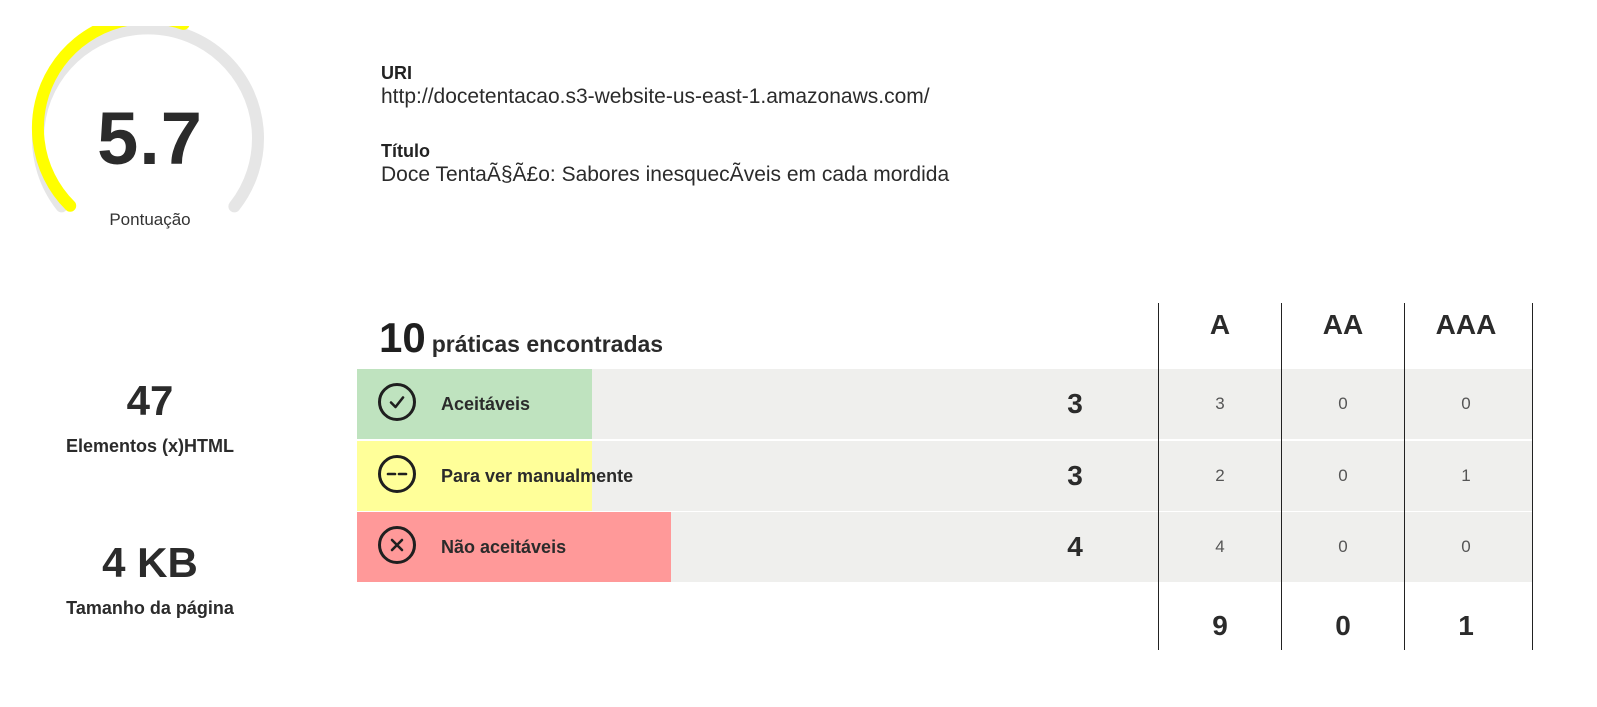  I want to click on acceptable-aa-count: 0, so click(1343, 403).